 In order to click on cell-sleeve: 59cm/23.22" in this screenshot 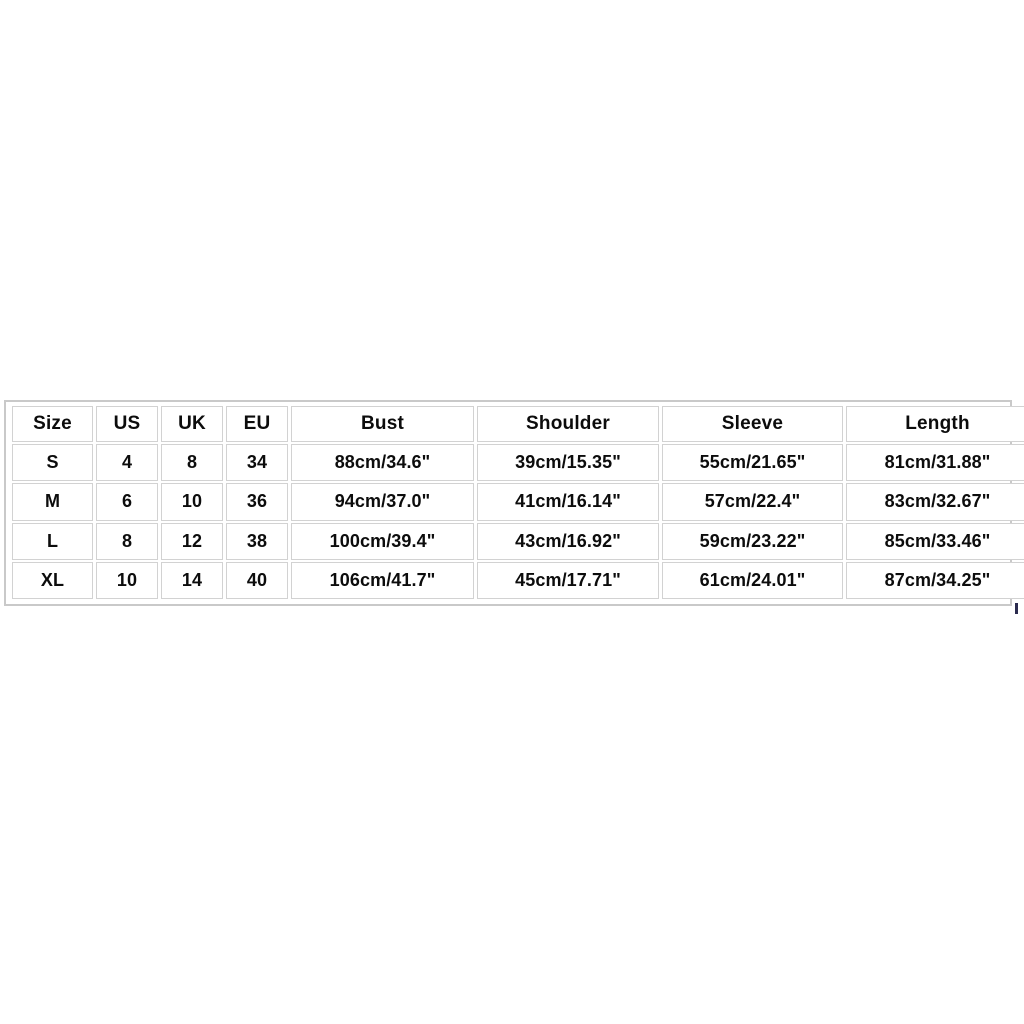, I will do `click(752, 541)`.